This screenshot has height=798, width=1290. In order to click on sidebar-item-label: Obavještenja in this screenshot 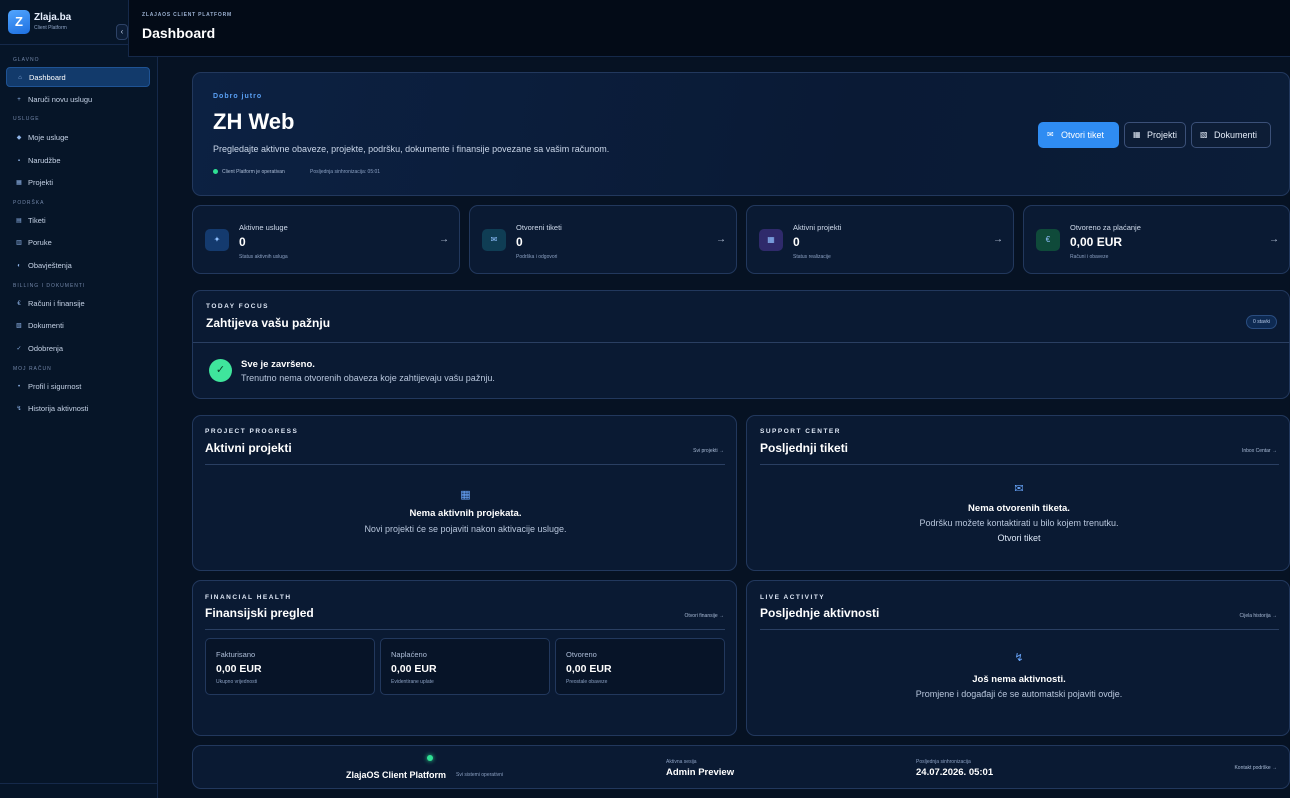, I will do `click(50, 265)`.